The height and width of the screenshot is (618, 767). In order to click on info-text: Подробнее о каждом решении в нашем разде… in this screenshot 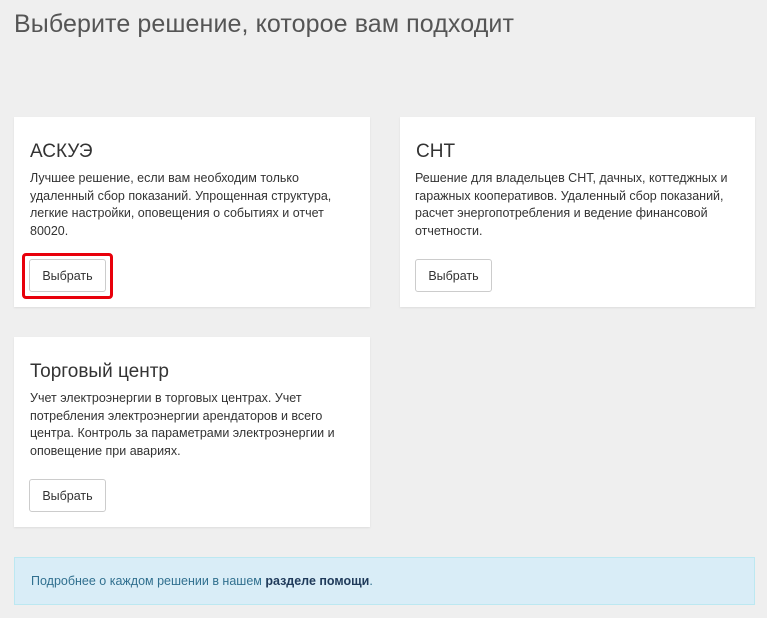, I will do `click(202, 581)`.